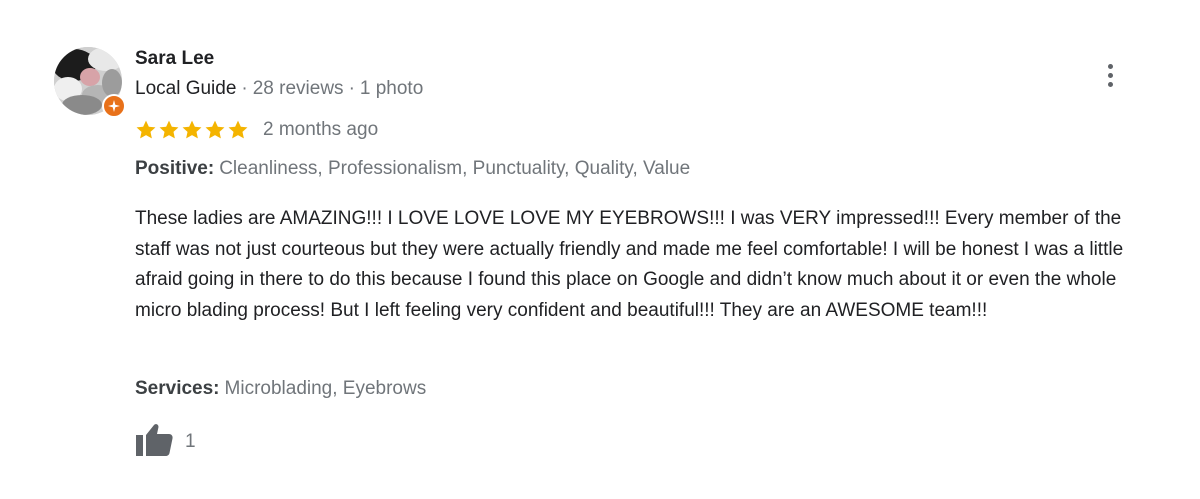  What do you see at coordinates (256, 130) in the screenshot?
I see `rating-row: 2 months ago` at bounding box center [256, 130].